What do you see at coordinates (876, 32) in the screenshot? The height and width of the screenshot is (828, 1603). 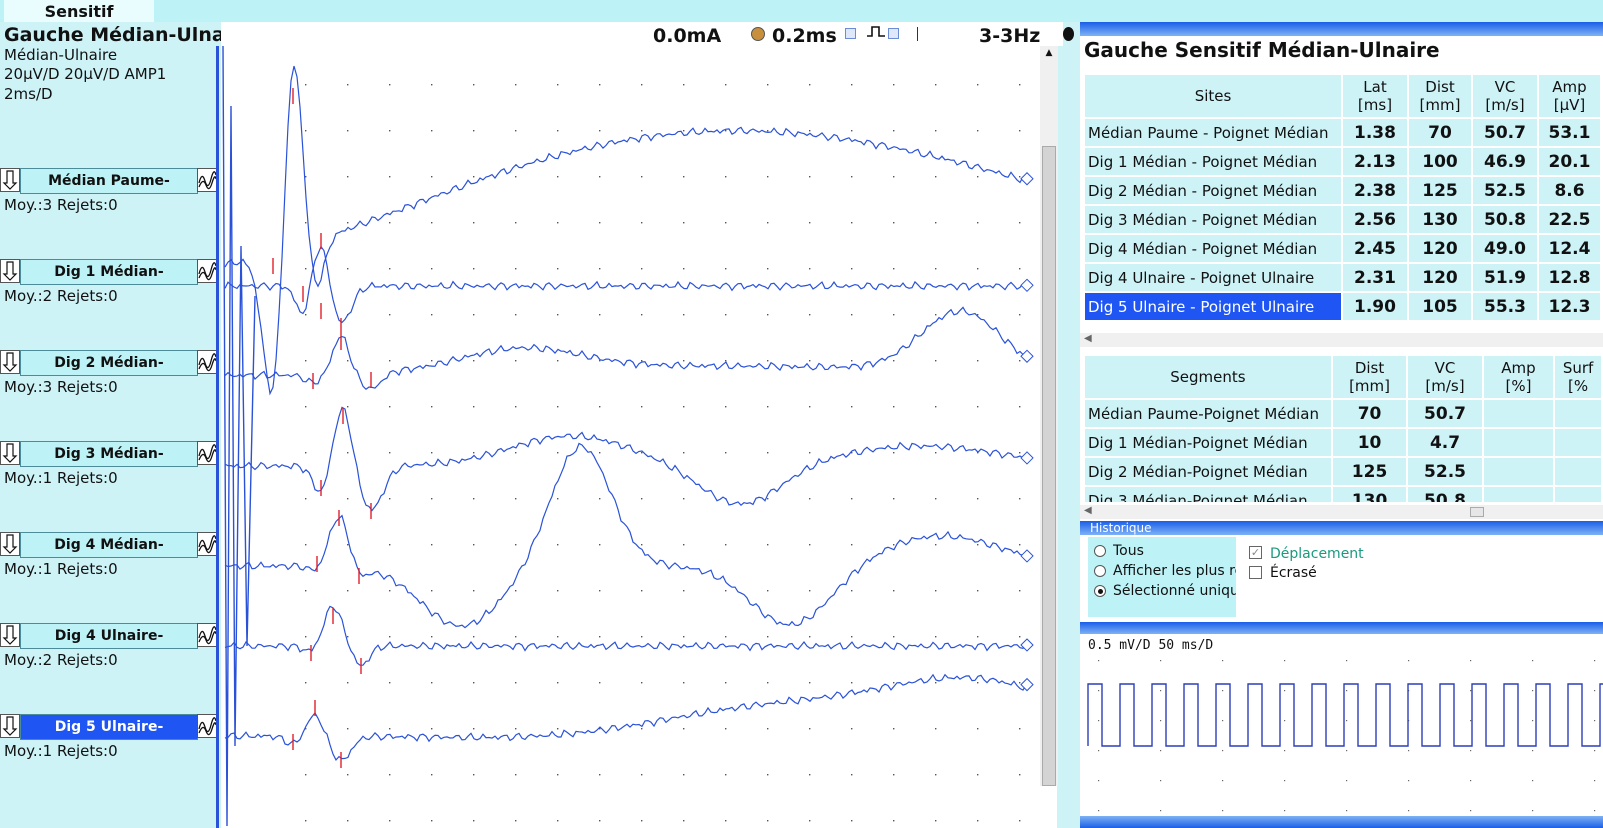 I see `pulse-icon` at bounding box center [876, 32].